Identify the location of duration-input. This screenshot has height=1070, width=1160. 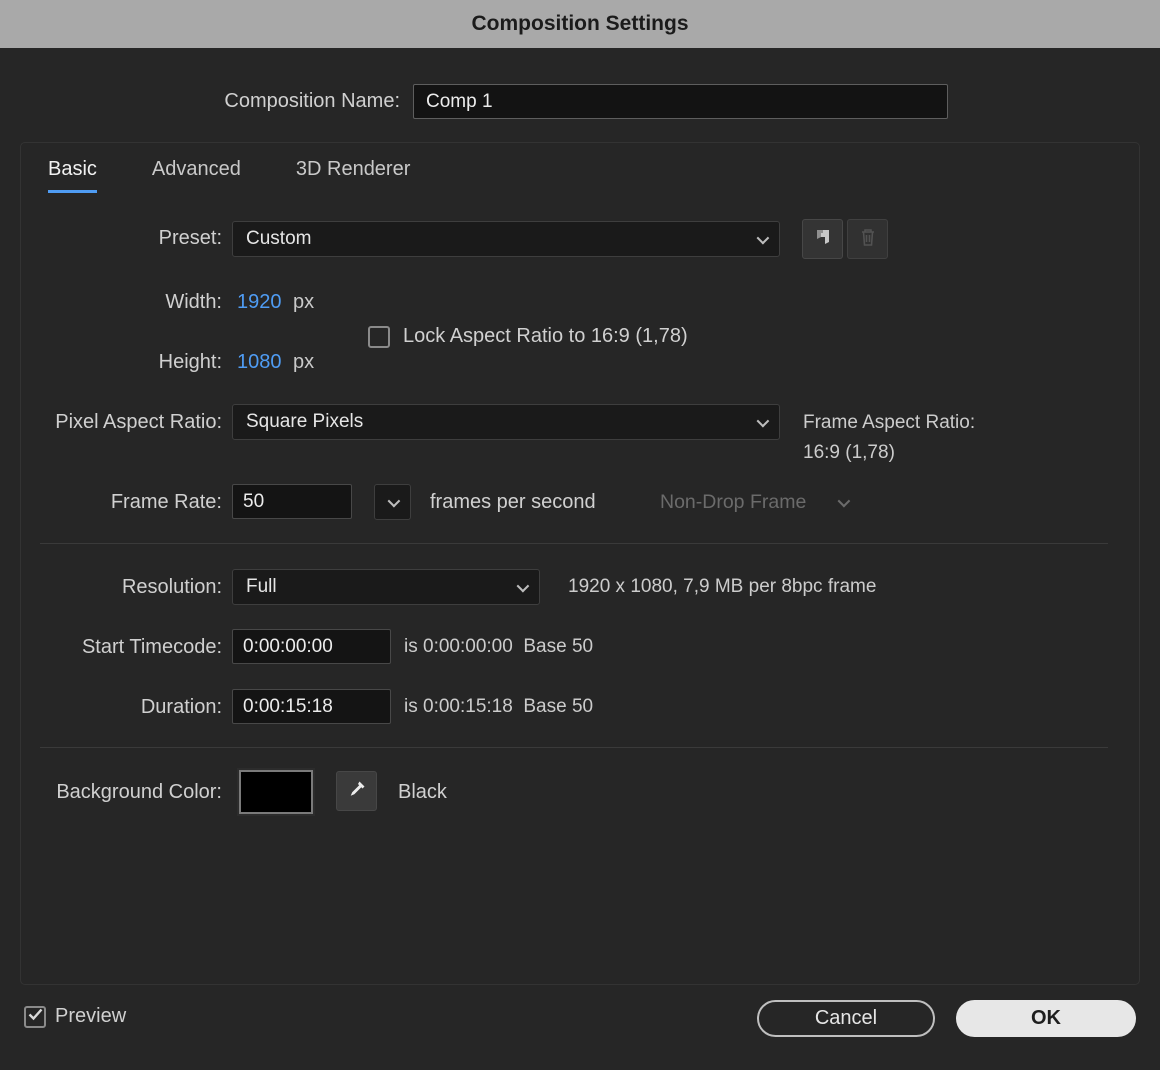
(311, 706).